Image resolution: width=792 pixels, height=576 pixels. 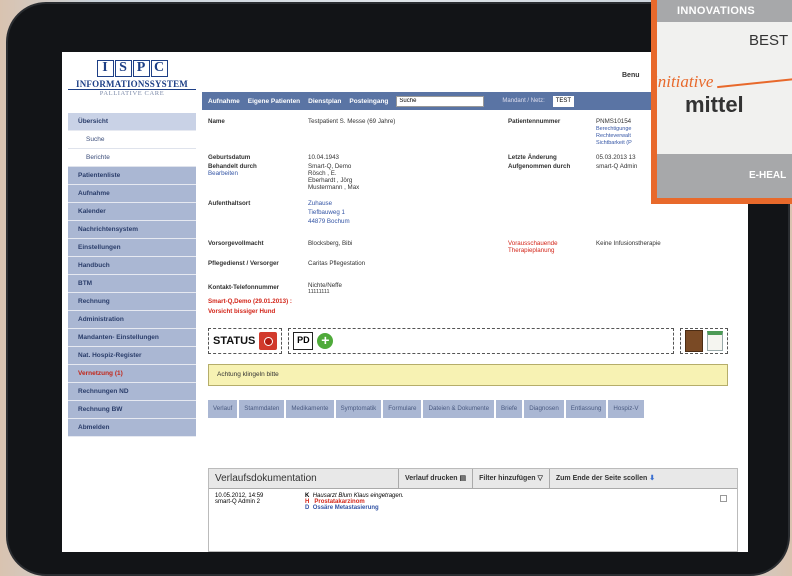 I want to click on aufenthalt-value-2: Tiefbauweg 1, so click(x=326, y=212).